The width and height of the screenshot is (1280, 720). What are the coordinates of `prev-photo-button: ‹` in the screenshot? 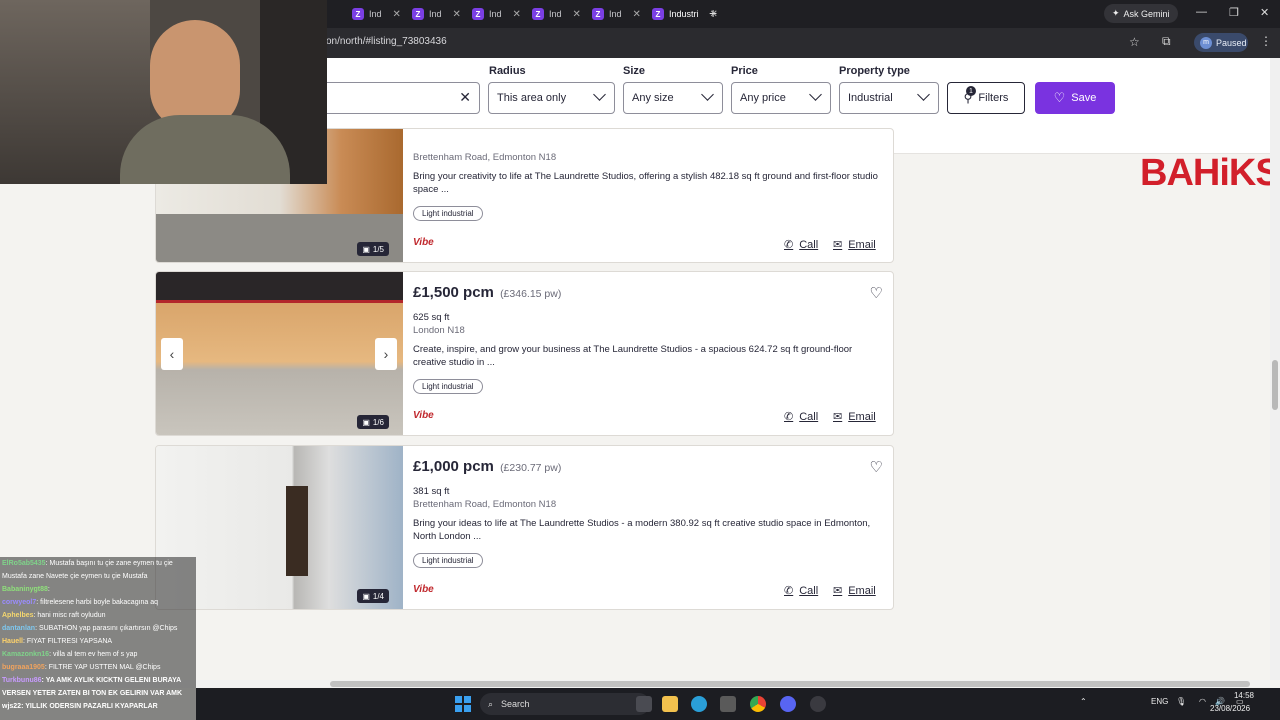 It's located at (172, 354).